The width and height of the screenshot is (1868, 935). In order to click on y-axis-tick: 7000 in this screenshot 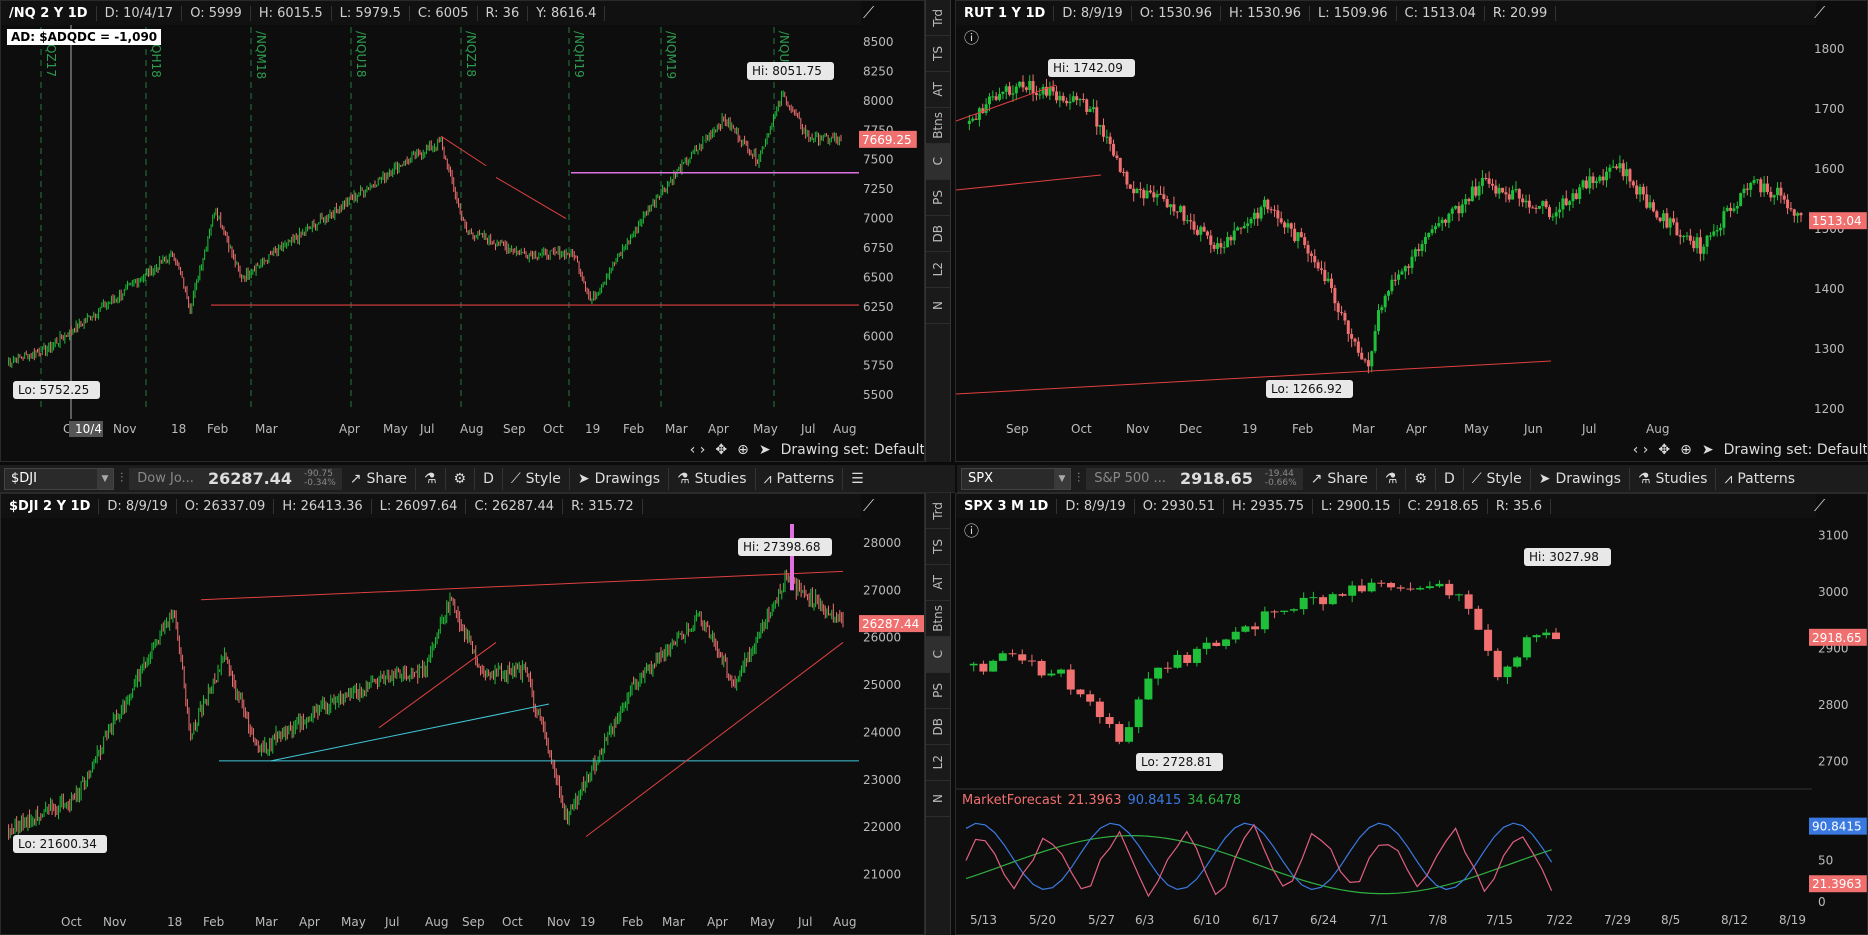, I will do `click(878, 219)`.